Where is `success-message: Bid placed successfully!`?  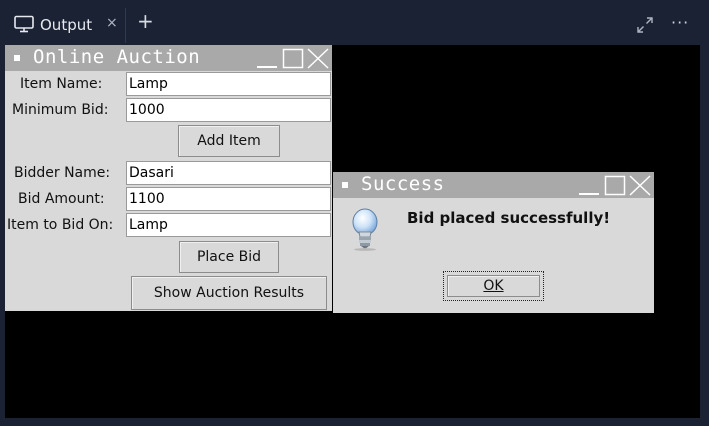
success-message: Bid placed successfully! is located at coordinates (509, 218).